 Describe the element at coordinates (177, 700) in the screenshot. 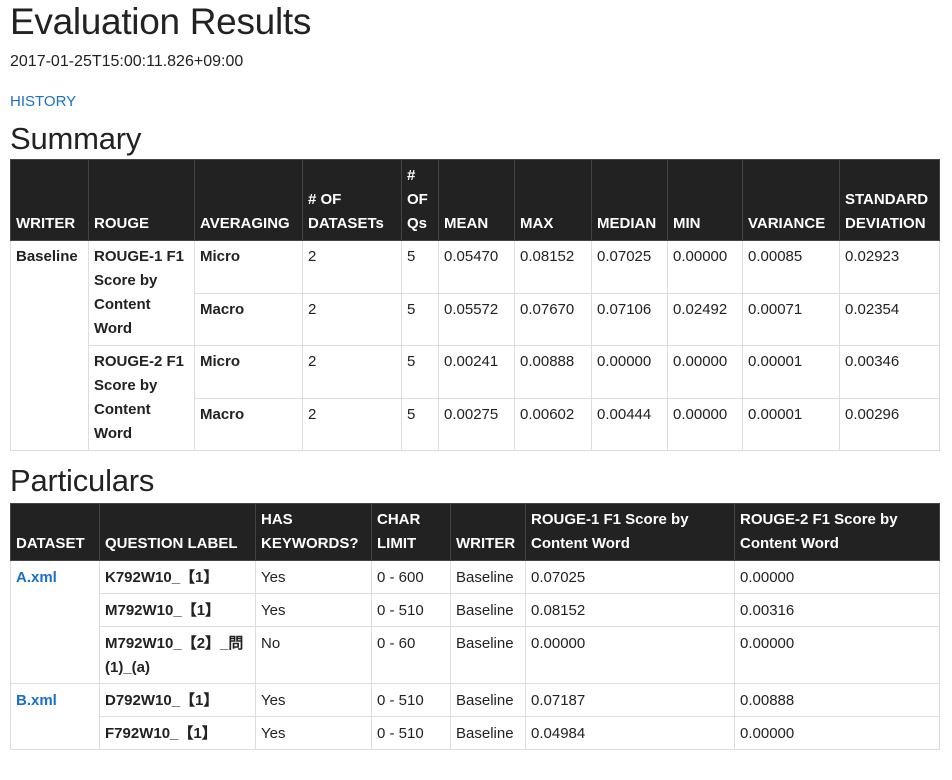

I see `question-label-cell: D792W10_【1】` at that location.